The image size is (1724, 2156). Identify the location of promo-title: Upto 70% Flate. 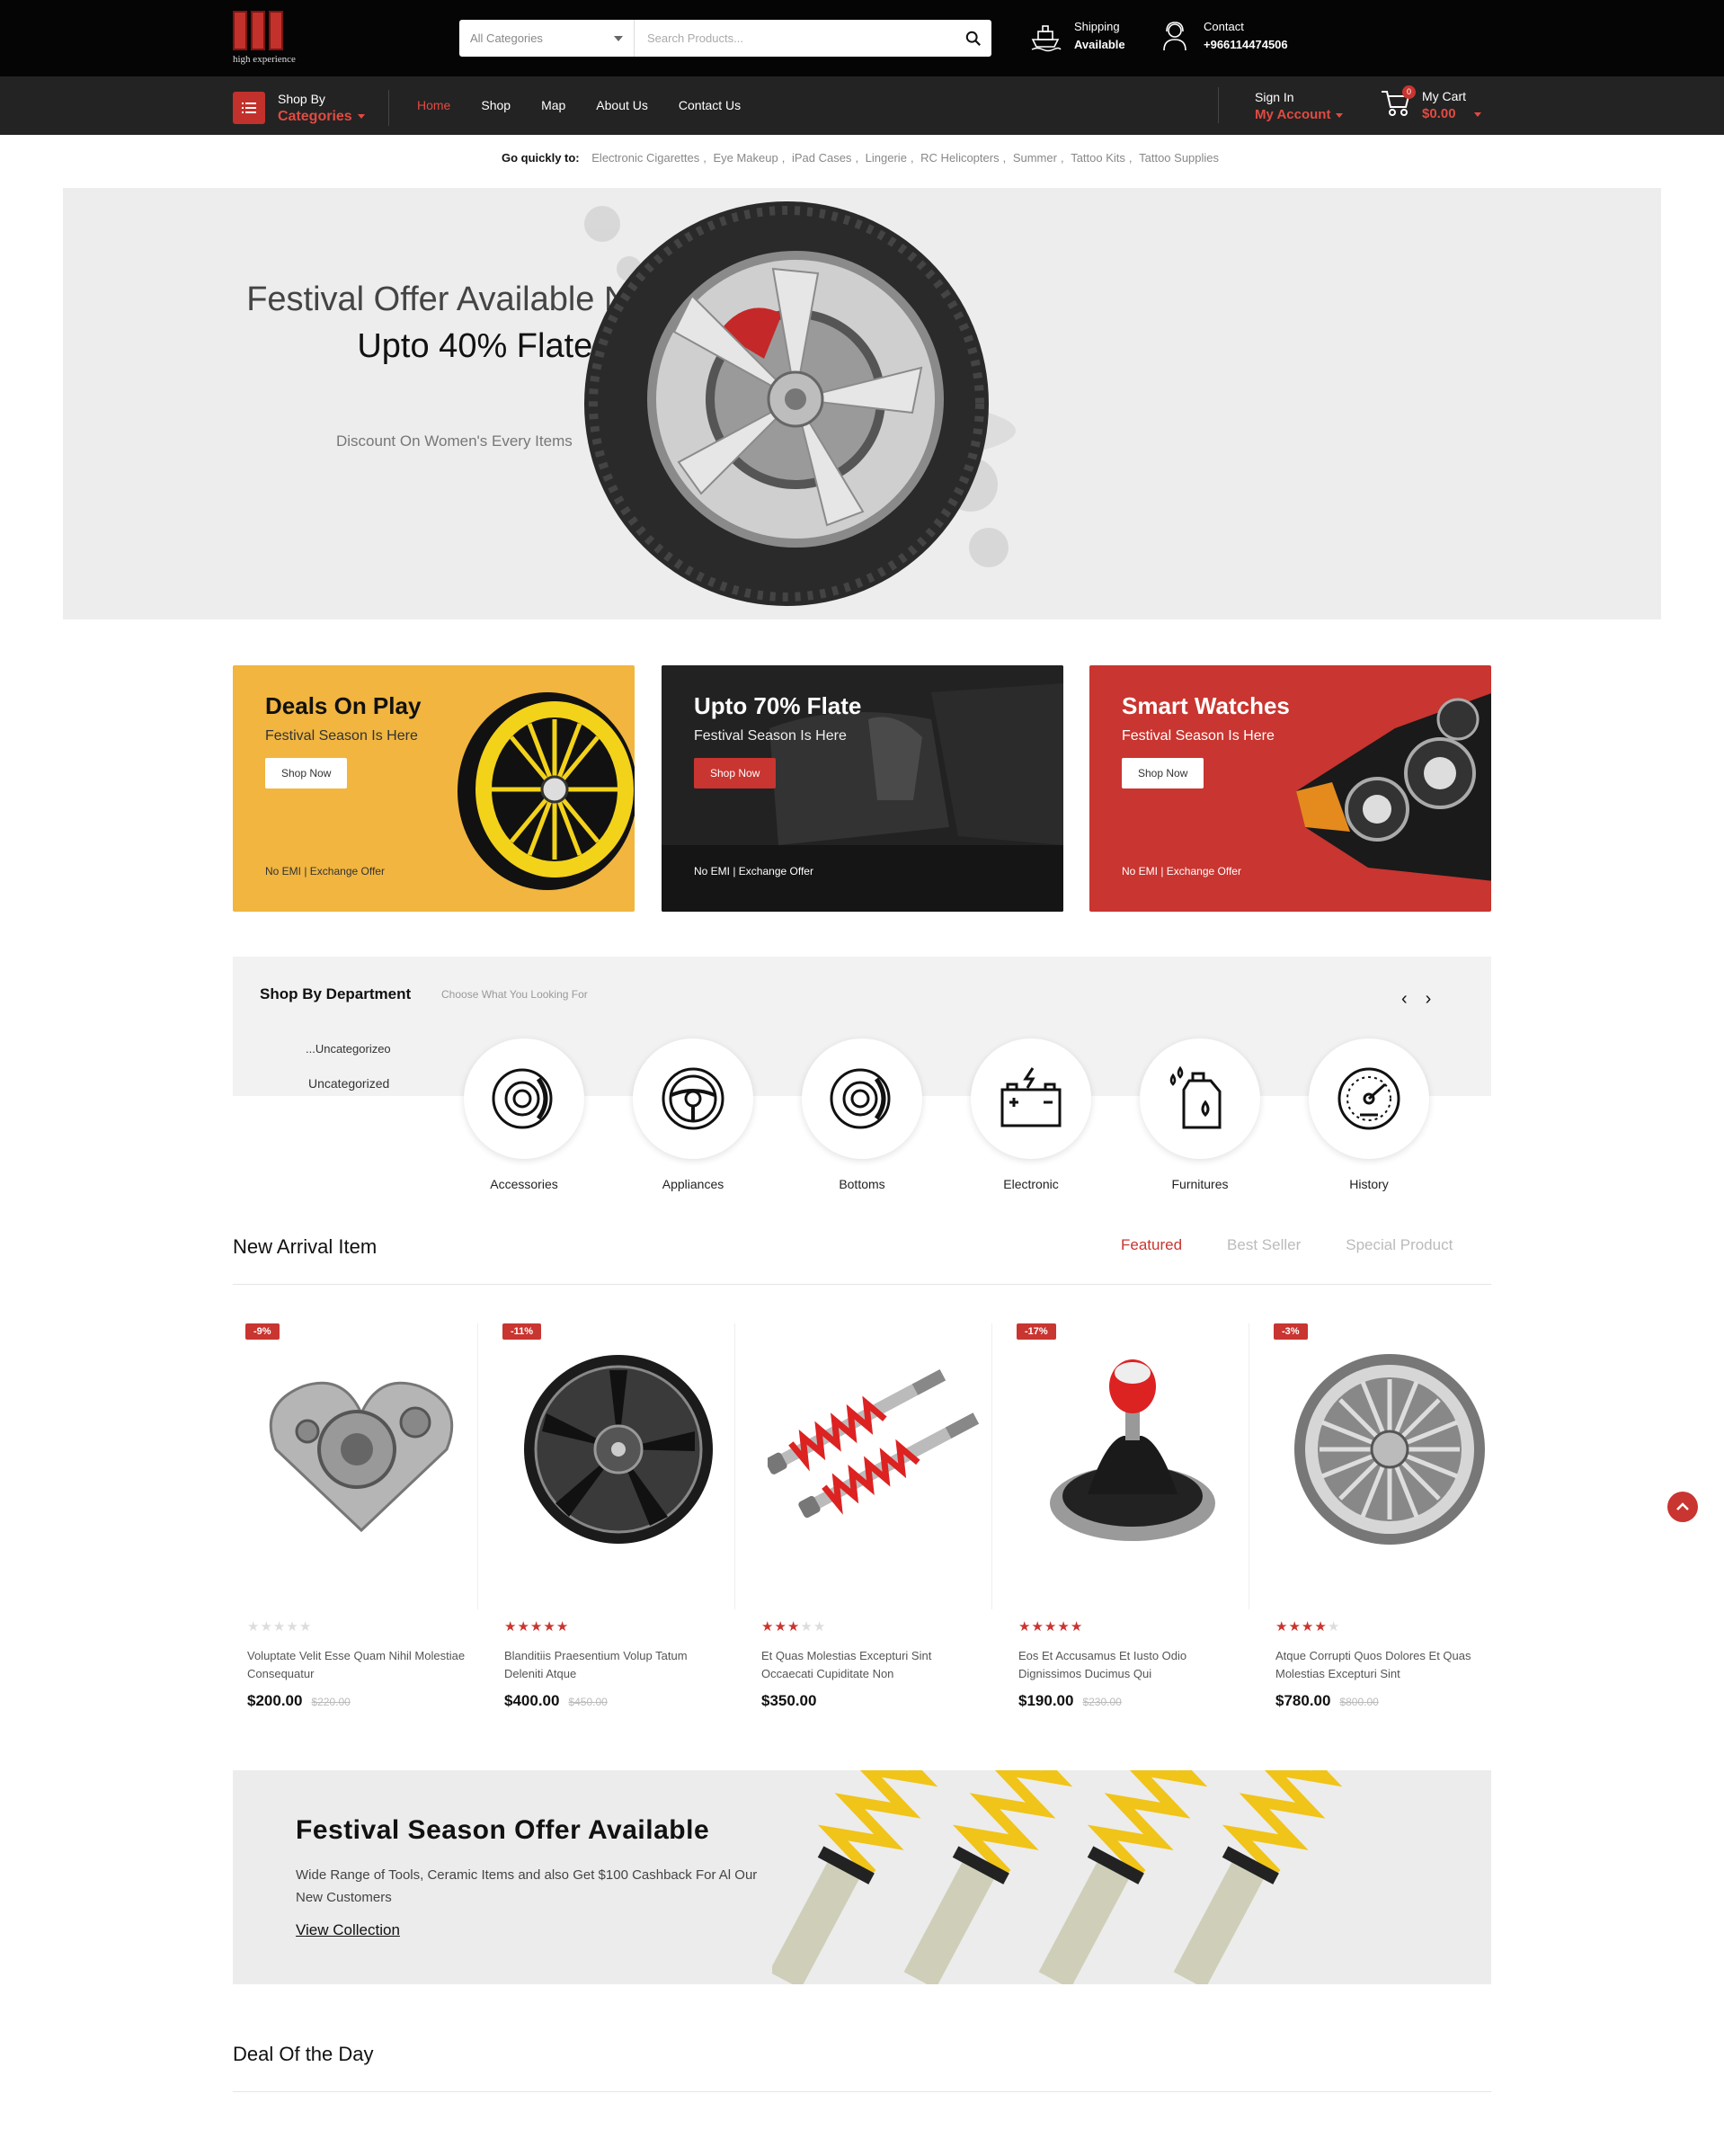
(778, 705).